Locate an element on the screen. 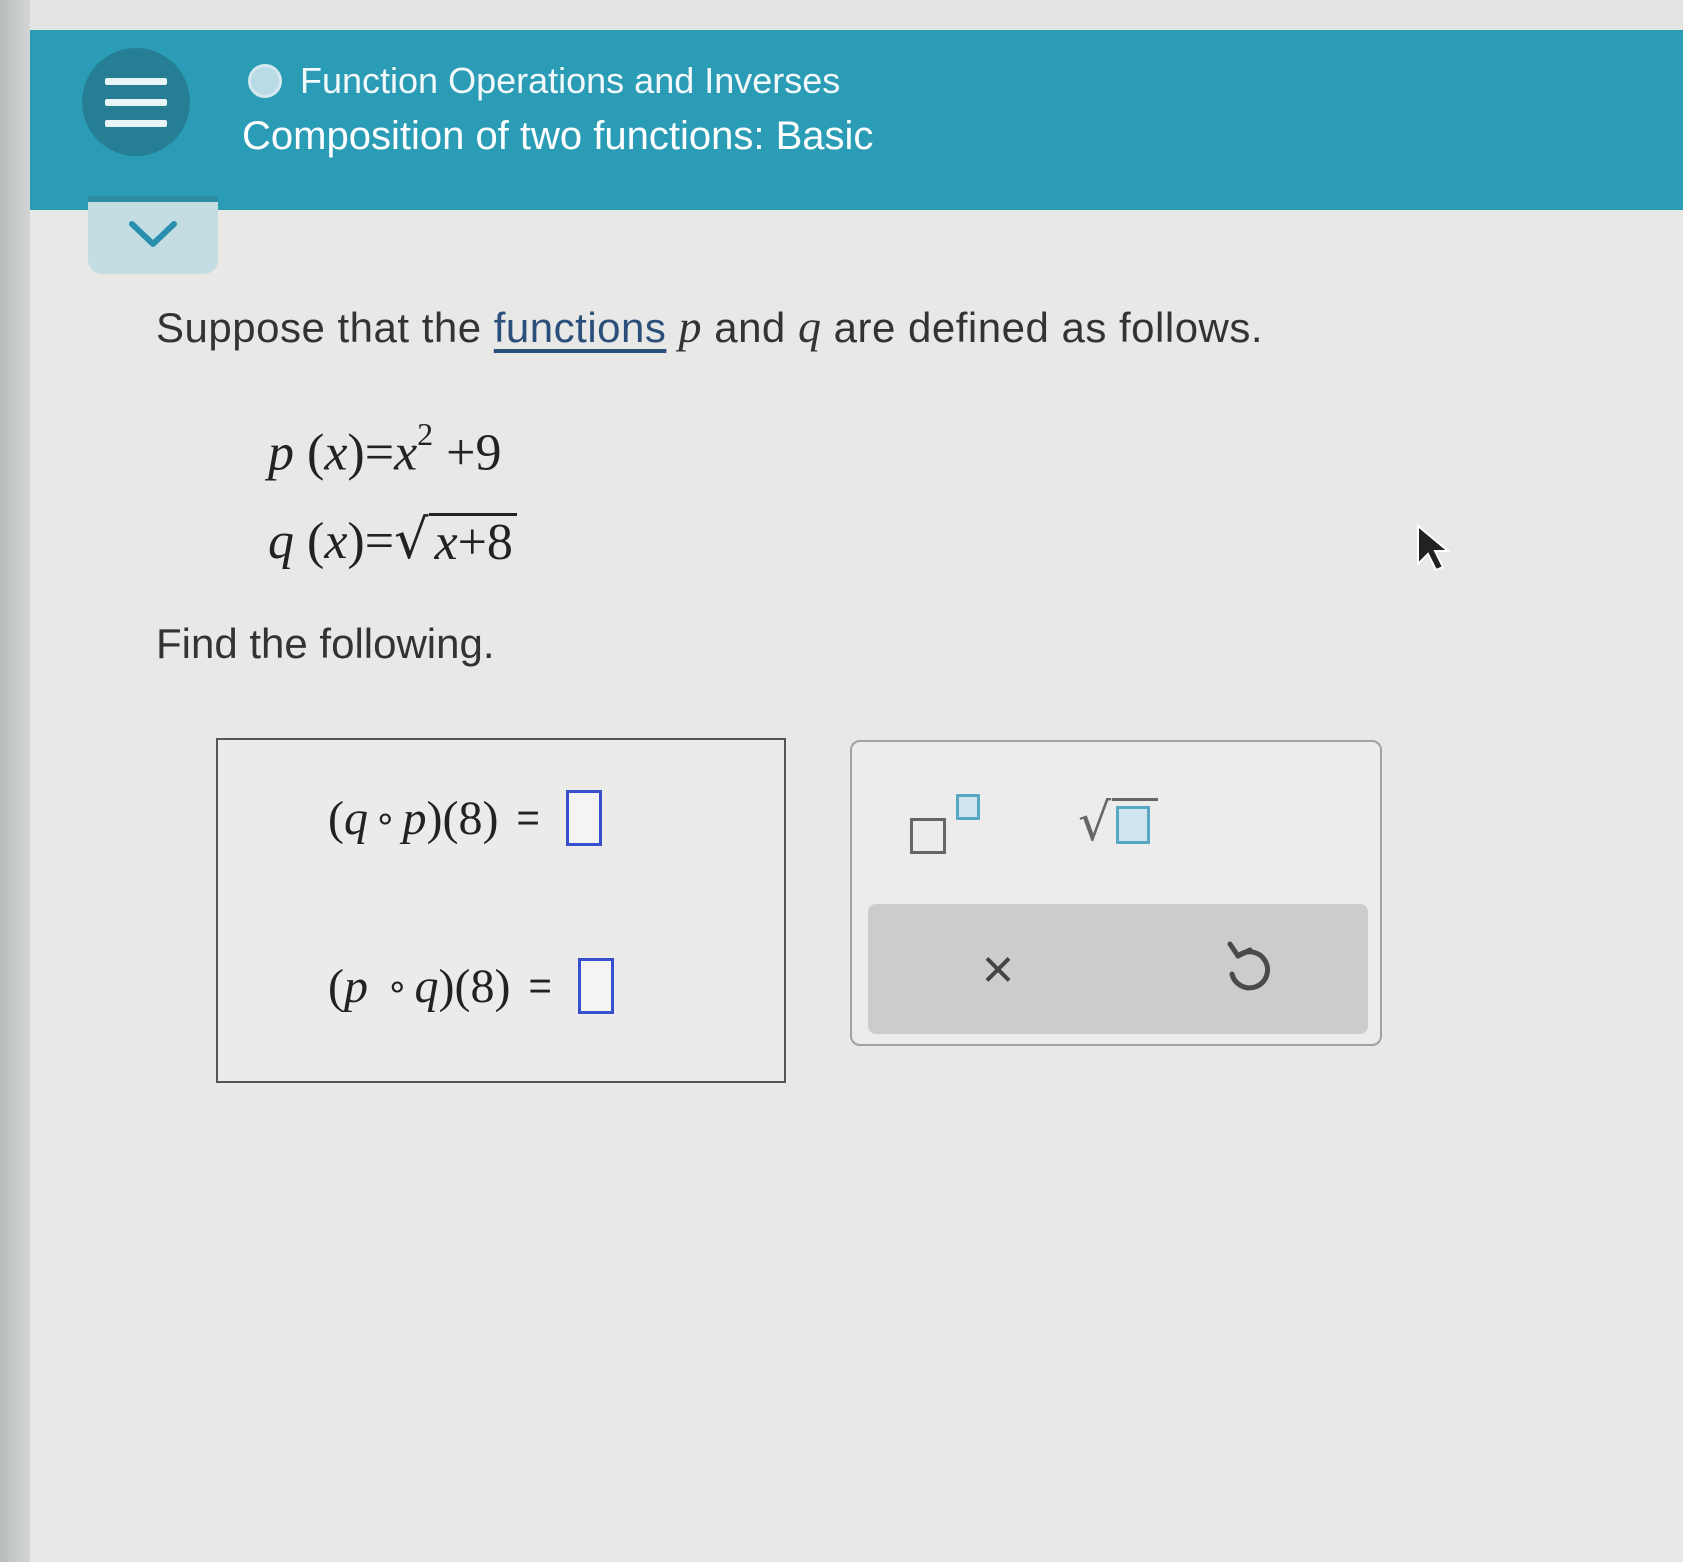 The image size is (1683, 1562). math-toolbar: √ × is located at coordinates (1116, 893).